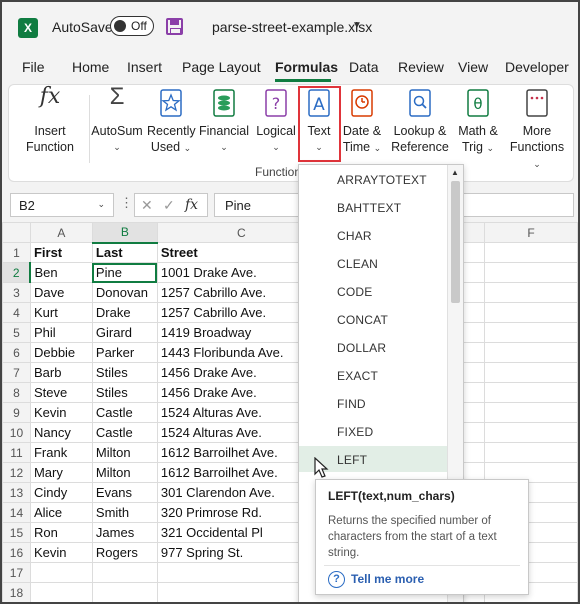 This screenshot has width=580, height=604. What do you see at coordinates (16, 232) in the screenshot?
I see `corner-select-all` at bounding box center [16, 232].